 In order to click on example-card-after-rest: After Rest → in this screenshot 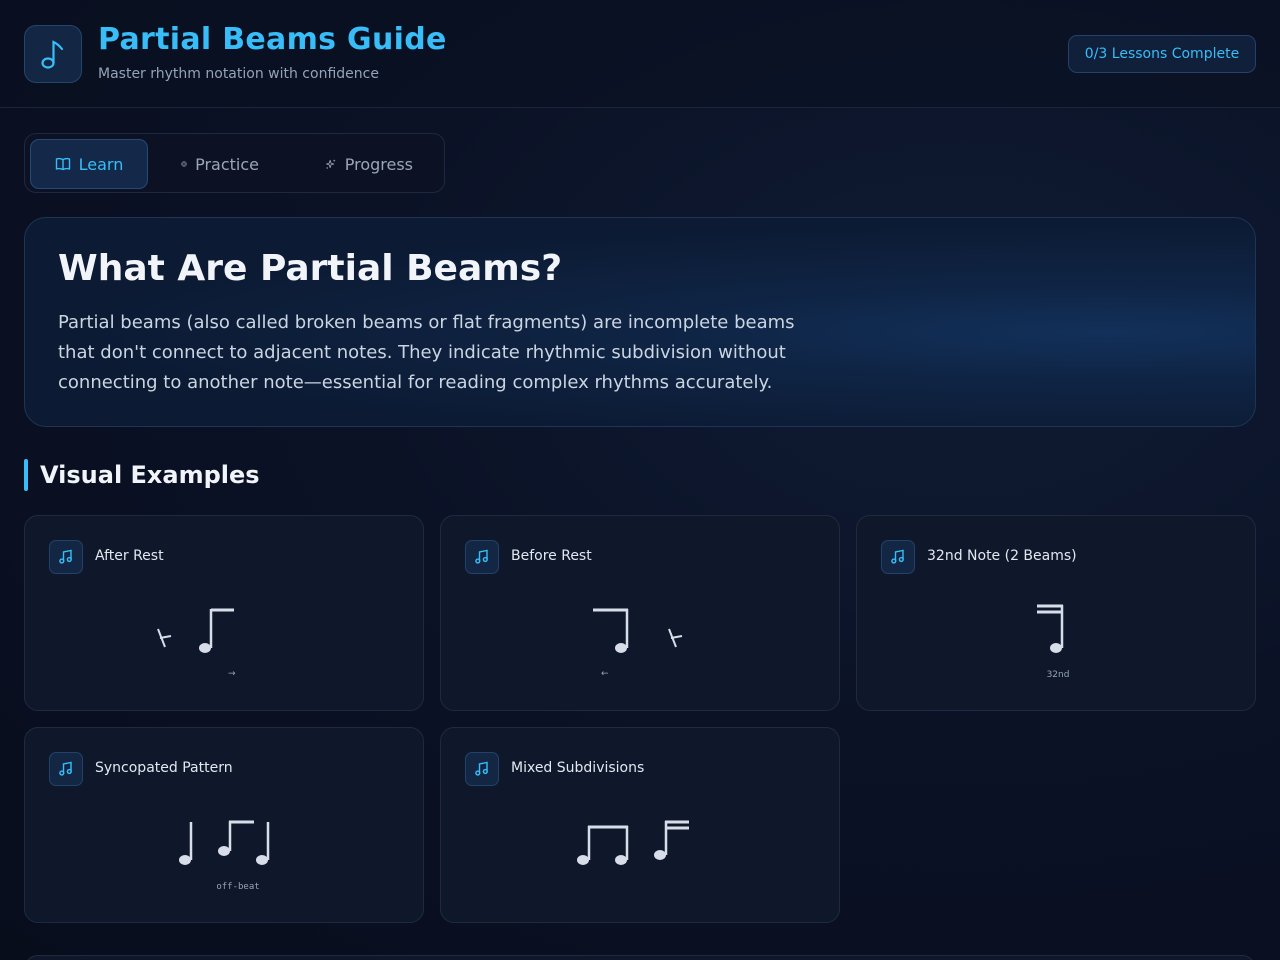, I will do `click(224, 613)`.